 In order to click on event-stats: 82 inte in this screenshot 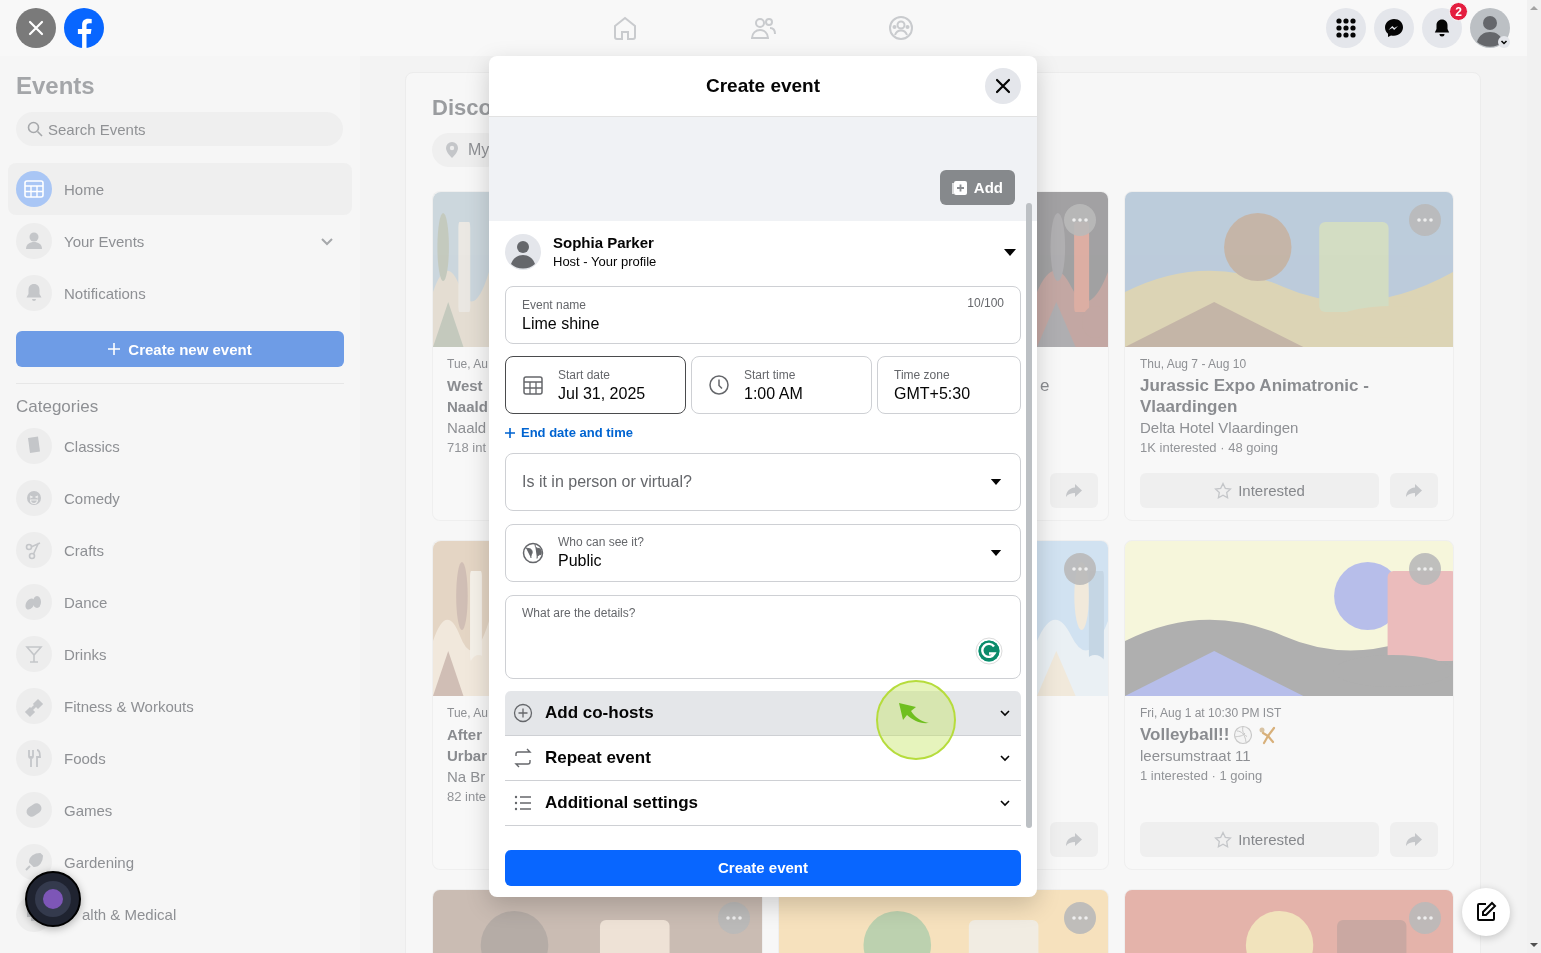, I will do `click(467, 797)`.